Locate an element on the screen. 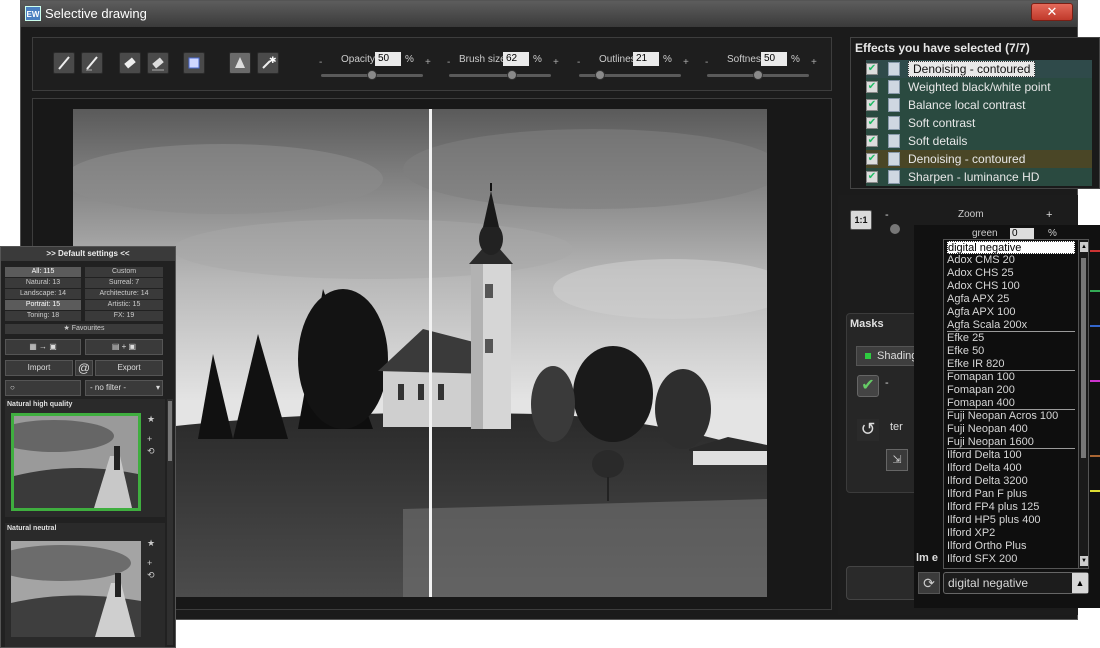 The width and height of the screenshot is (1100, 648). brush-size-value: 62 is located at coordinates (516, 59).